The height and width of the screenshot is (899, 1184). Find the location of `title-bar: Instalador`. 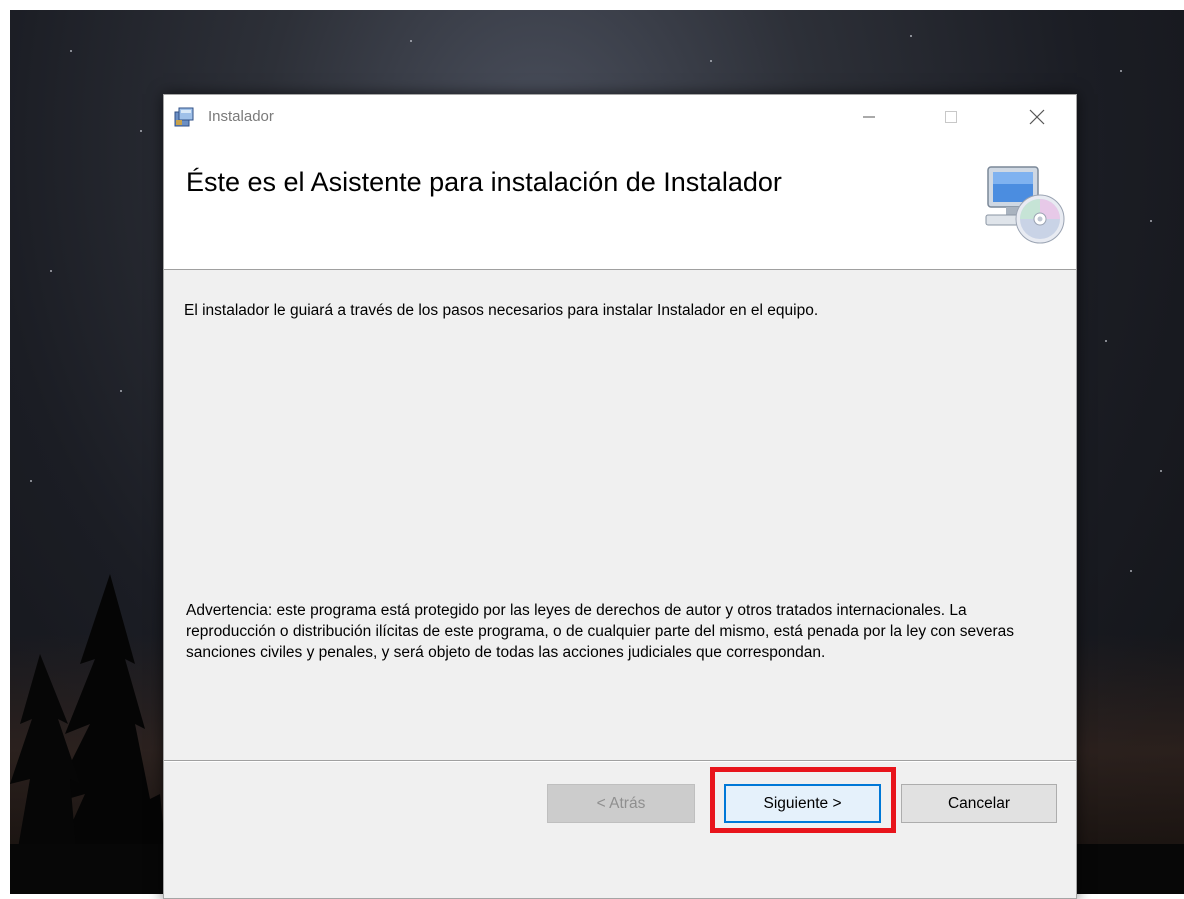

title-bar: Instalador is located at coordinates (620, 117).